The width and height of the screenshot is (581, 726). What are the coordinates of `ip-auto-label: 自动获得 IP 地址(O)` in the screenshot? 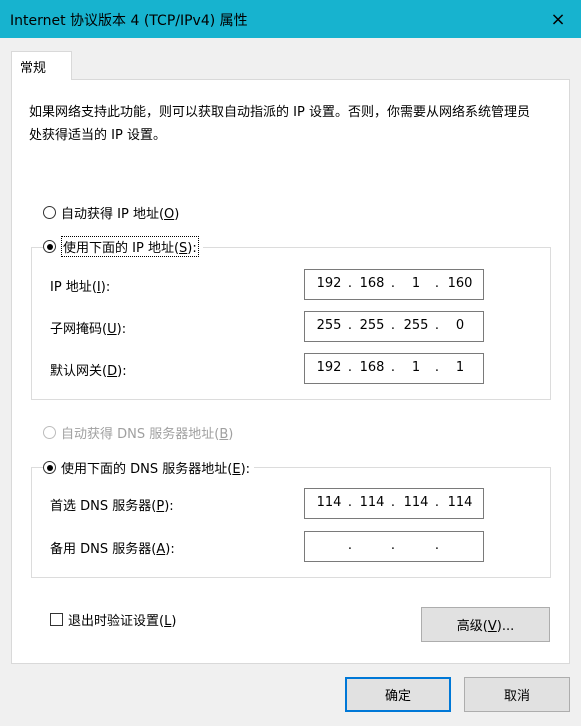 It's located at (120, 214).